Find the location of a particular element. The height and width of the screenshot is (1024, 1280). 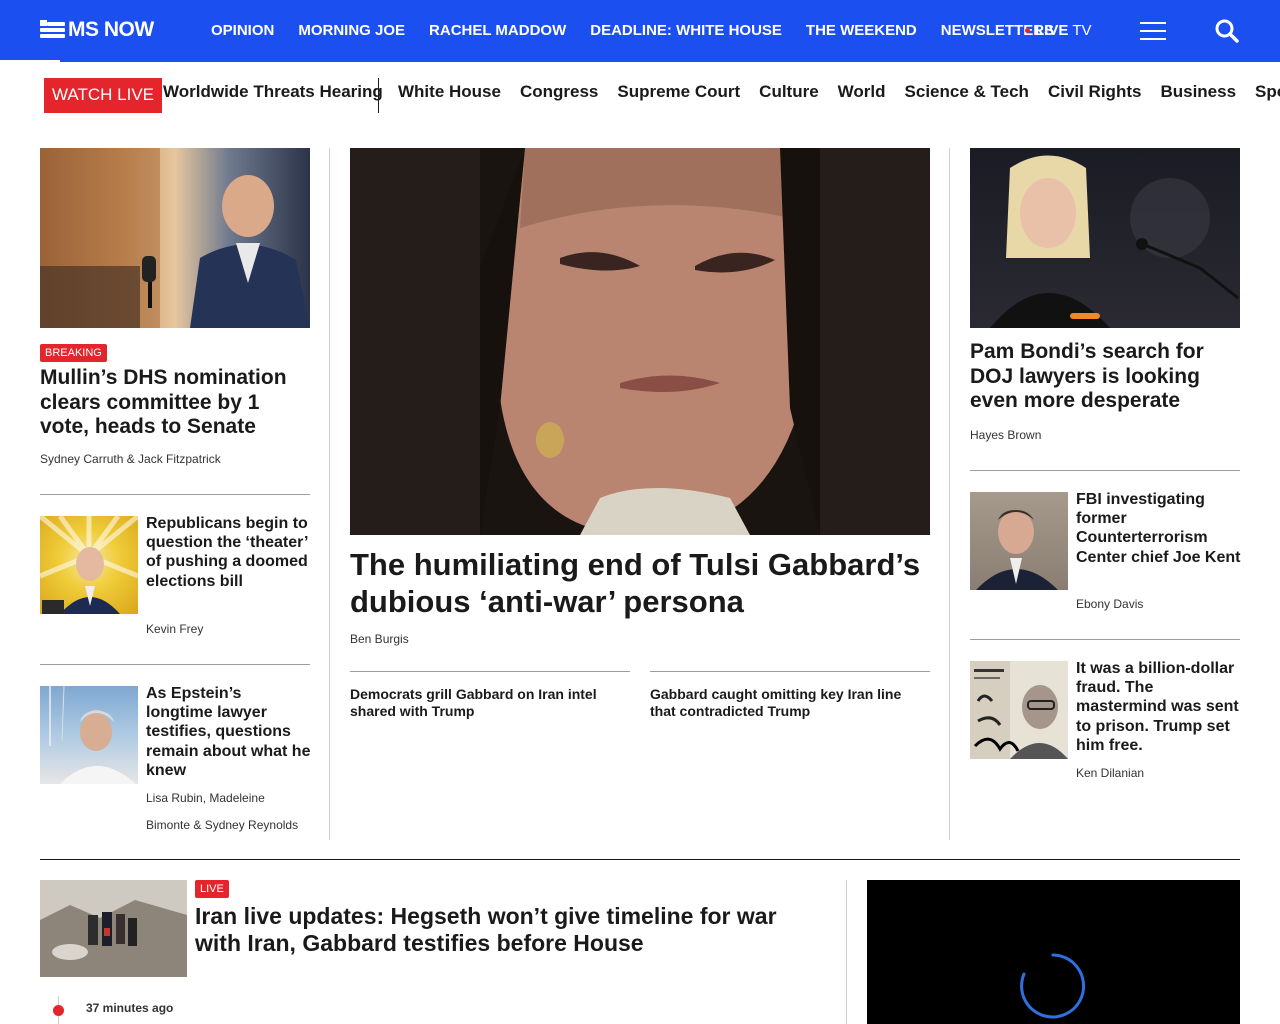

topic-congress: Congress is located at coordinates (559, 92).